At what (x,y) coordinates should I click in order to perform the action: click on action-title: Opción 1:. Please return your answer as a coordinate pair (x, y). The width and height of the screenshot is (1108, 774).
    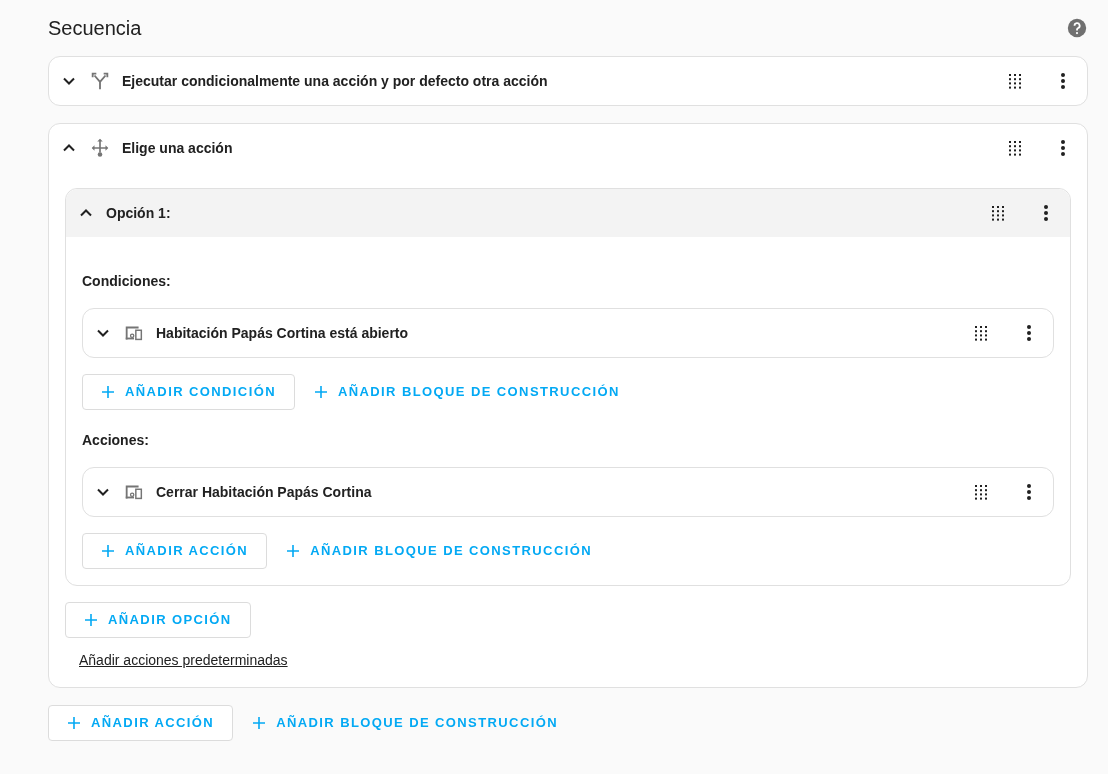
    Looking at the image, I should click on (548, 213).